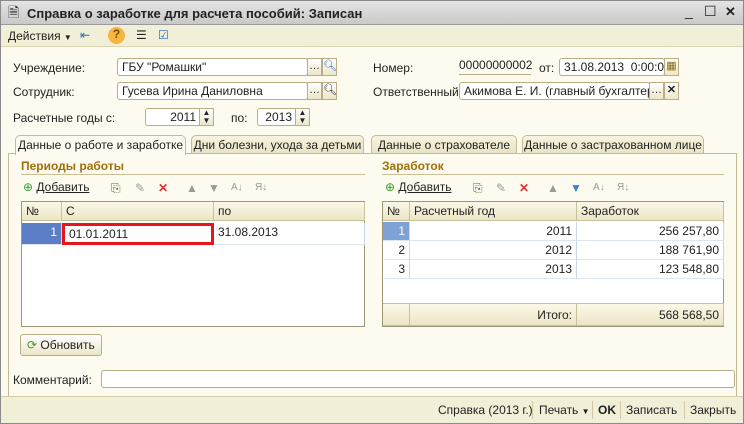  I want to click on document-icon: 🗎, so click(14, 12).